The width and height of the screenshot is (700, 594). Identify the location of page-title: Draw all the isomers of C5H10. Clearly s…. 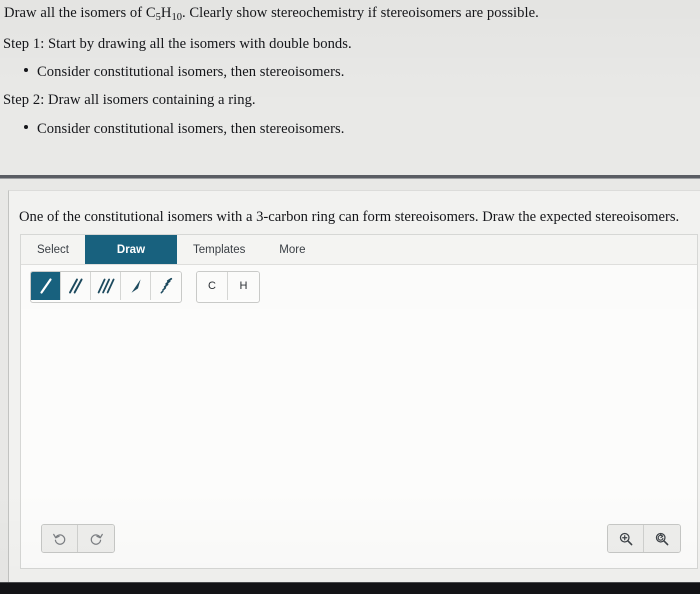
(271, 14).